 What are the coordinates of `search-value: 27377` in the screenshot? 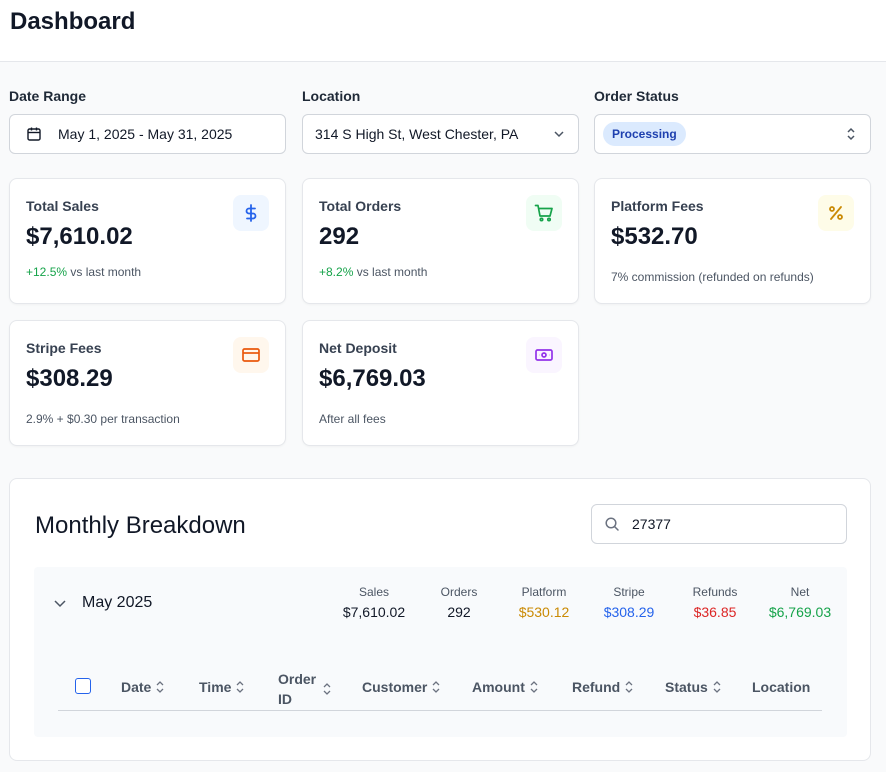 It's located at (651, 524).